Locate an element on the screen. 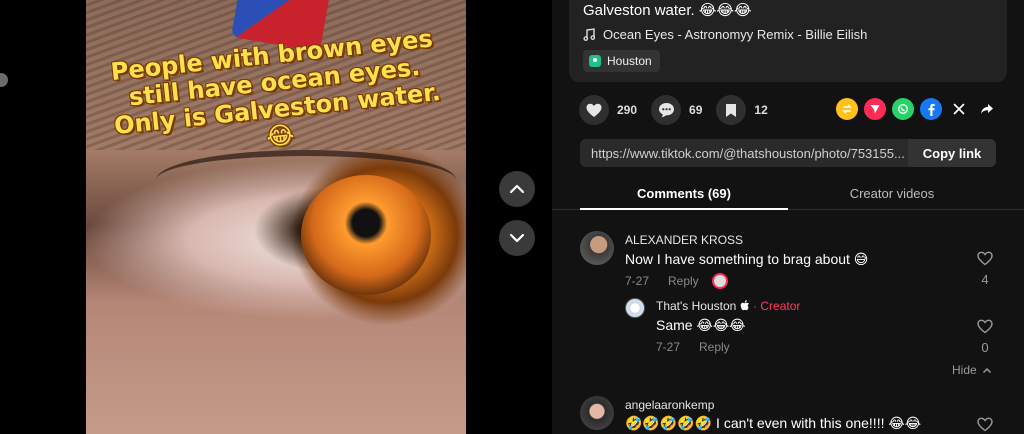 The width and height of the screenshot is (1024, 434). tab-bar: Comments (69) Creator videos is located at coordinates (788, 195).